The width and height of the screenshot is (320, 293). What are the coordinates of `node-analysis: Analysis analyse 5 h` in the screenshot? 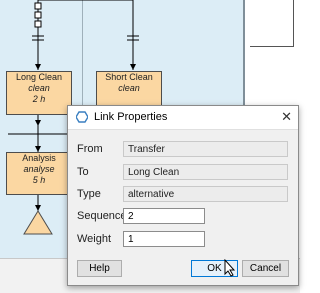 It's located at (39, 173).